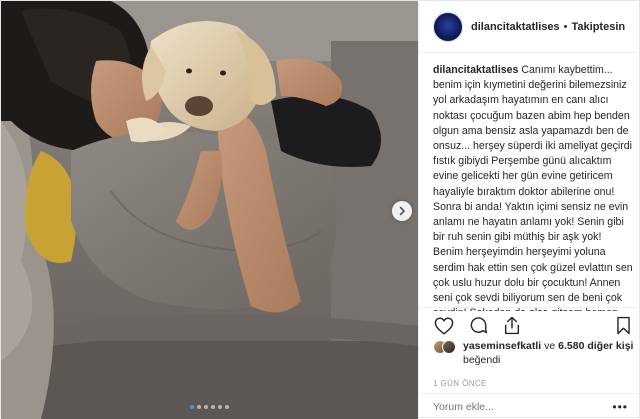 The height and width of the screenshot is (419, 640). I want to click on bookmark-icon, so click(623, 325).